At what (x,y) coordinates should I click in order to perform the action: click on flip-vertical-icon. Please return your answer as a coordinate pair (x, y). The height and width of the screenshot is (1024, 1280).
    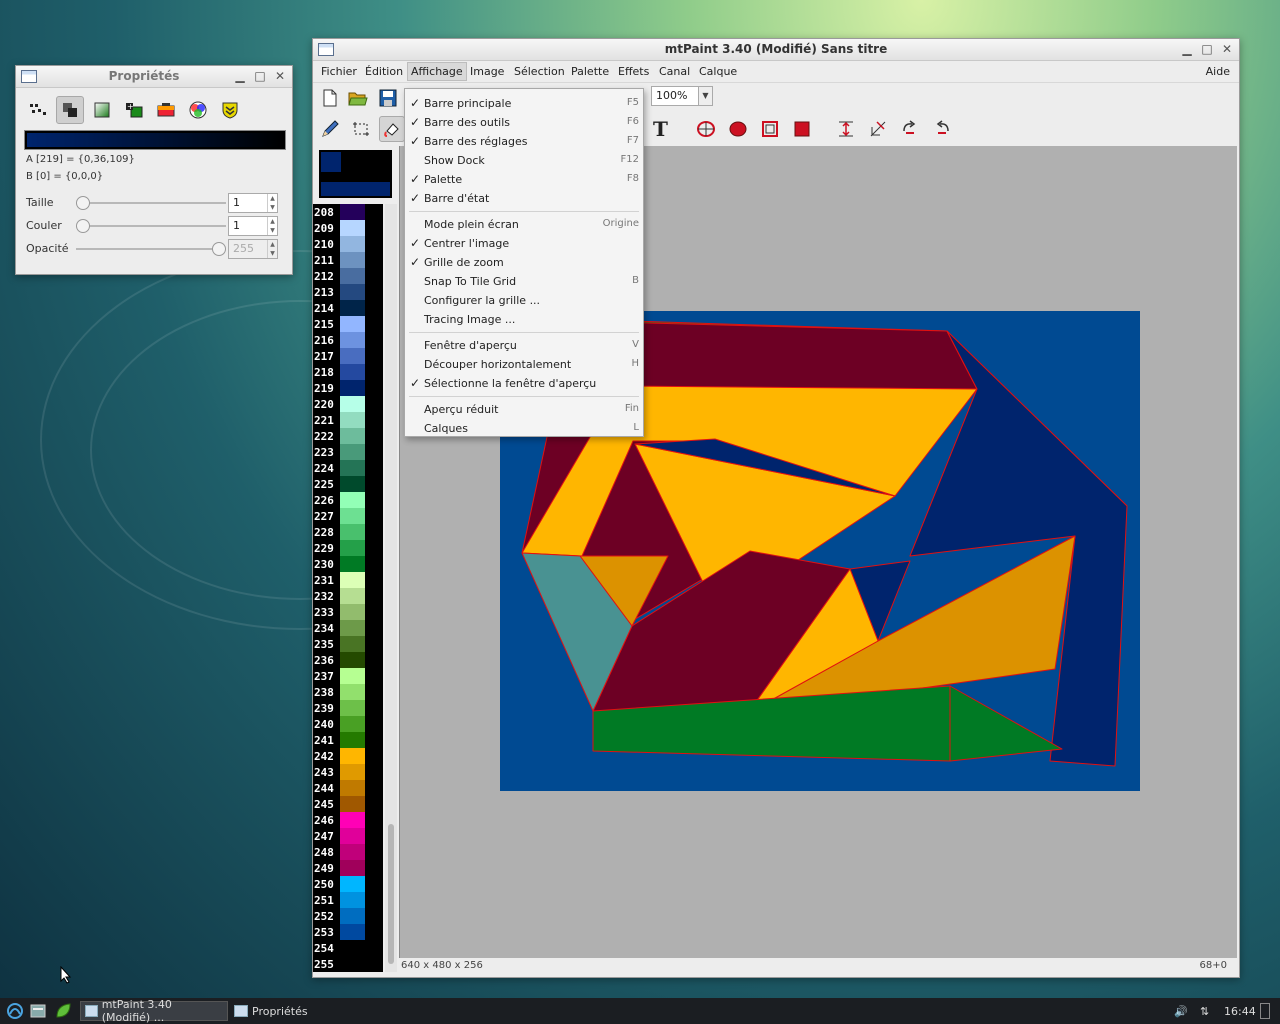
    Looking at the image, I should click on (846, 129).